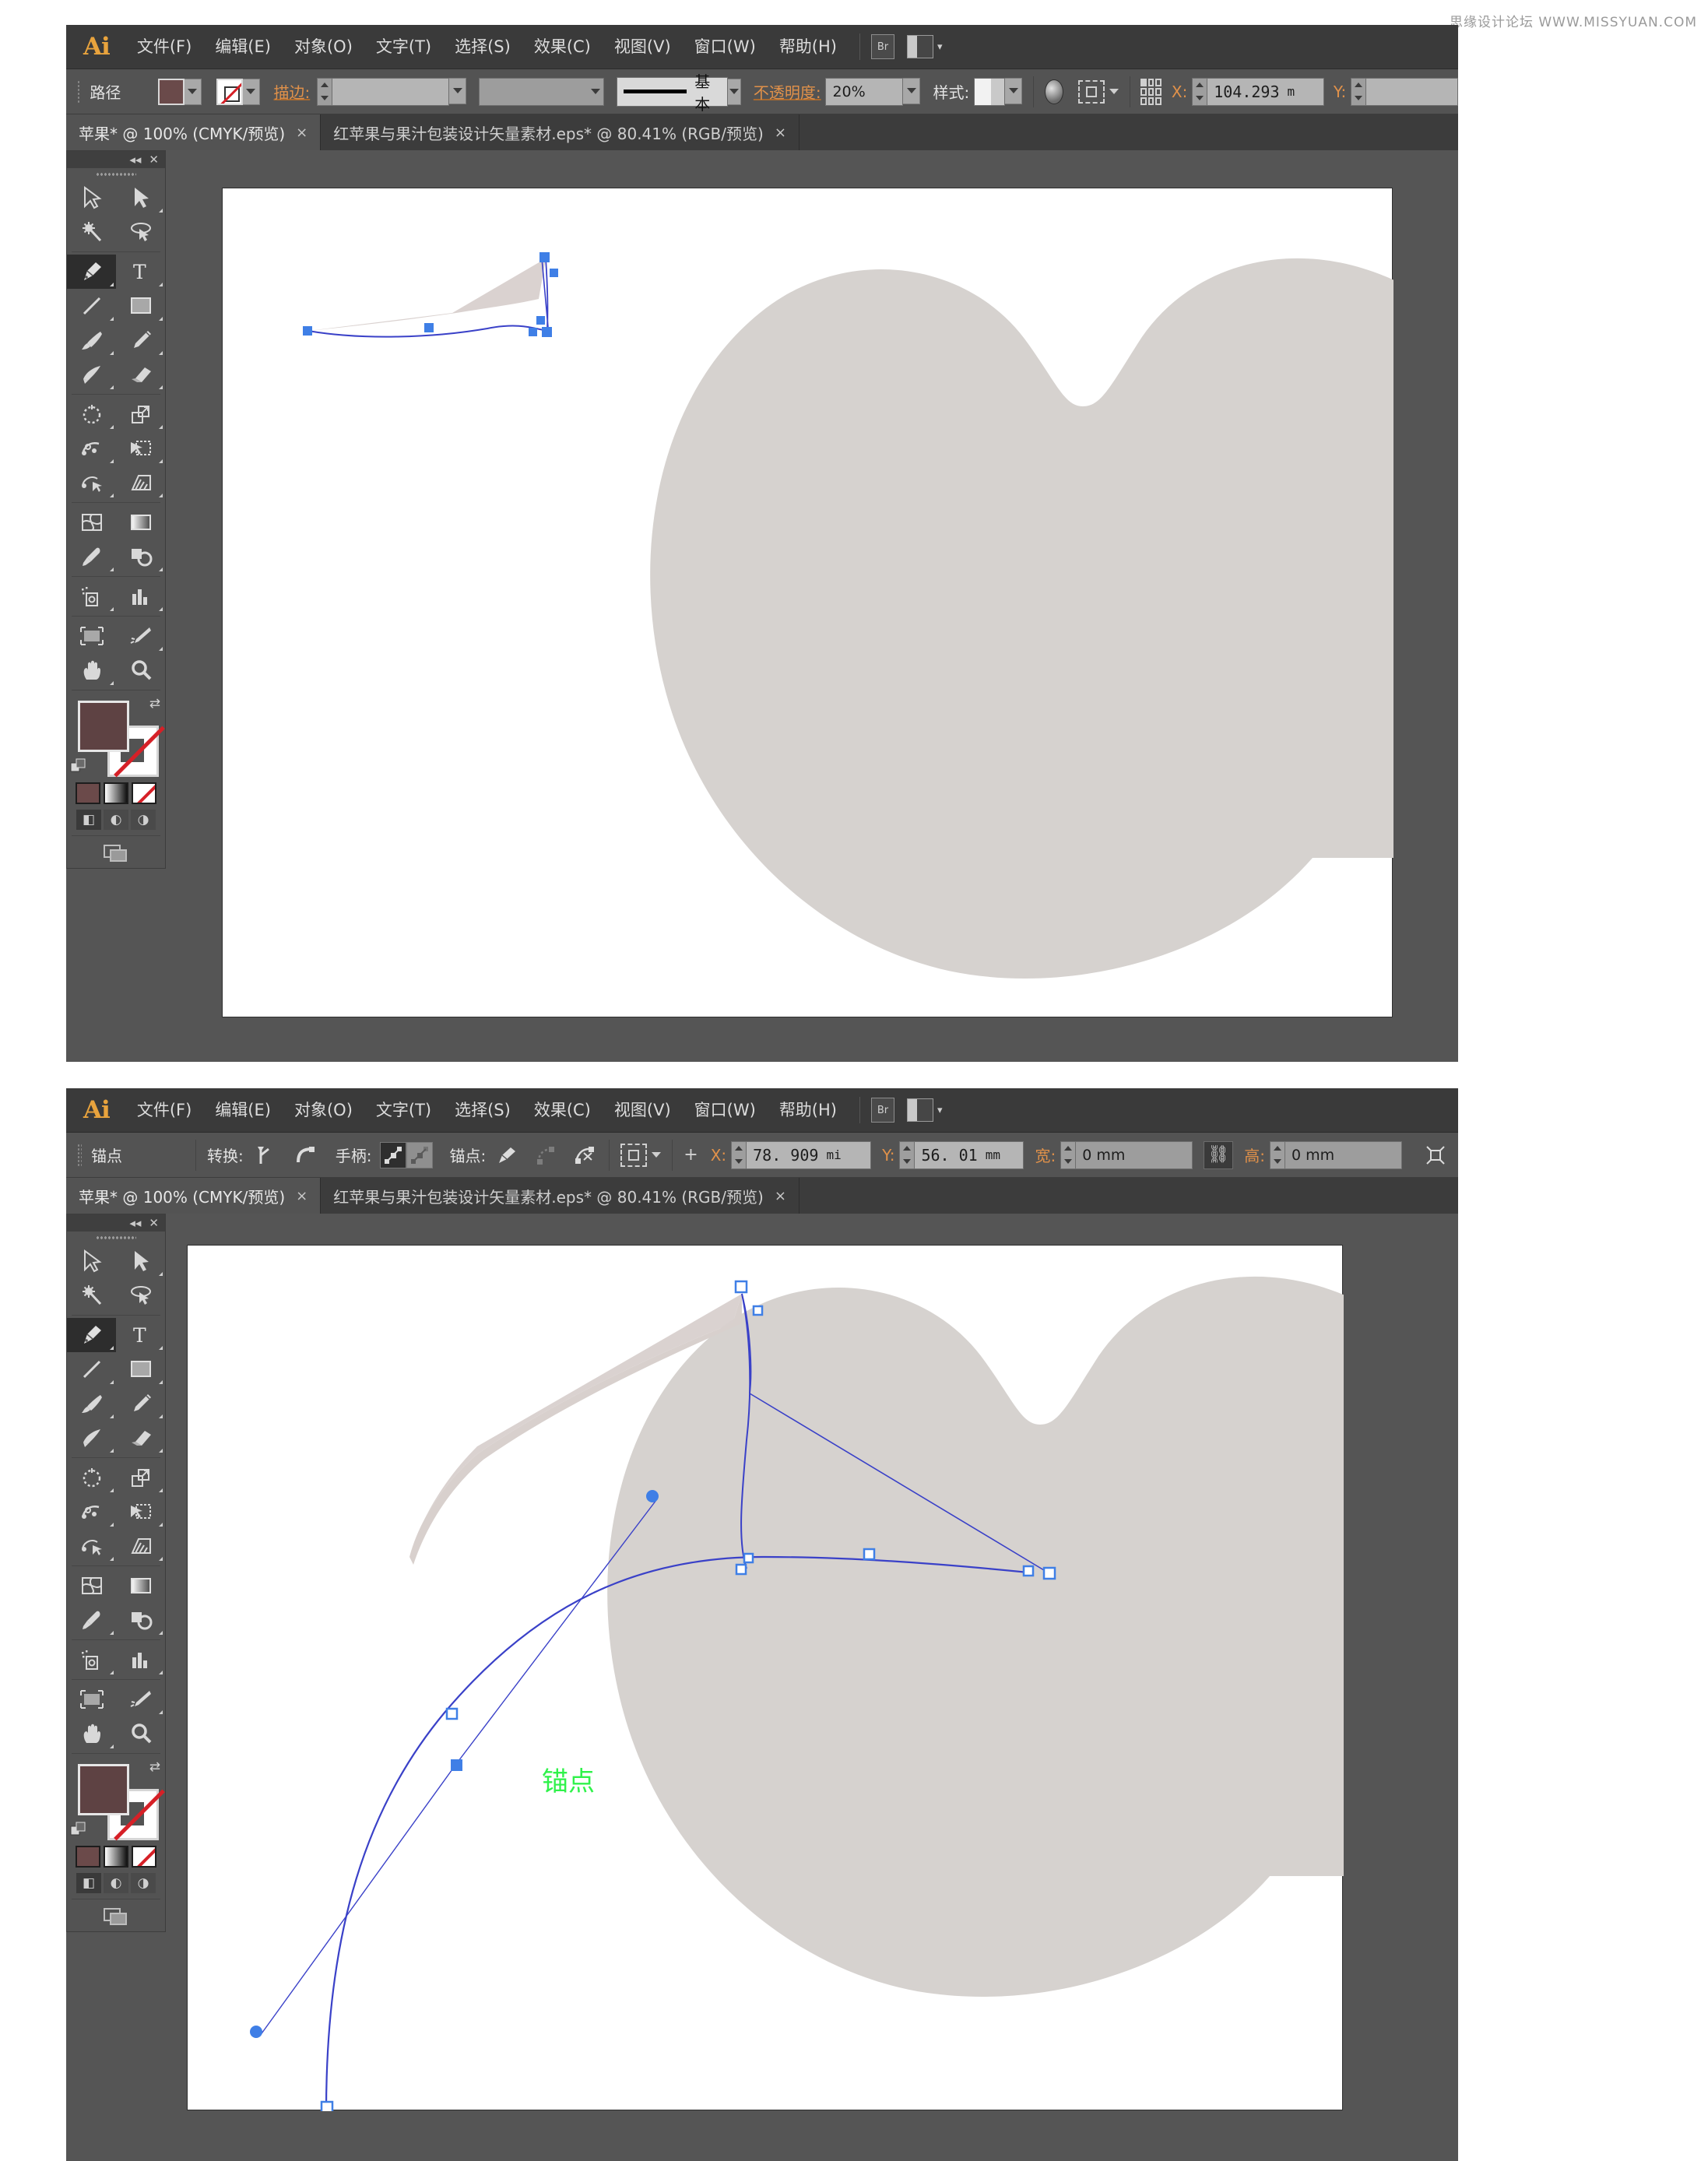  Describe the element at coordinates (641, 1155) in the screenshot. I see `transform-panel-toggle` at that location.